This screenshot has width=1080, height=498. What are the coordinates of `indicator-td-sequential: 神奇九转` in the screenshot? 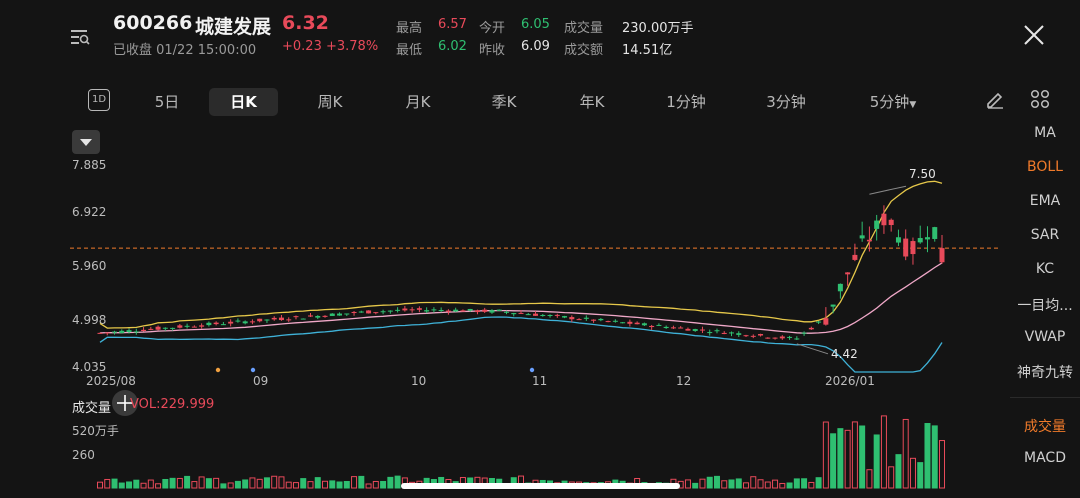 It's located at (1045, 372).